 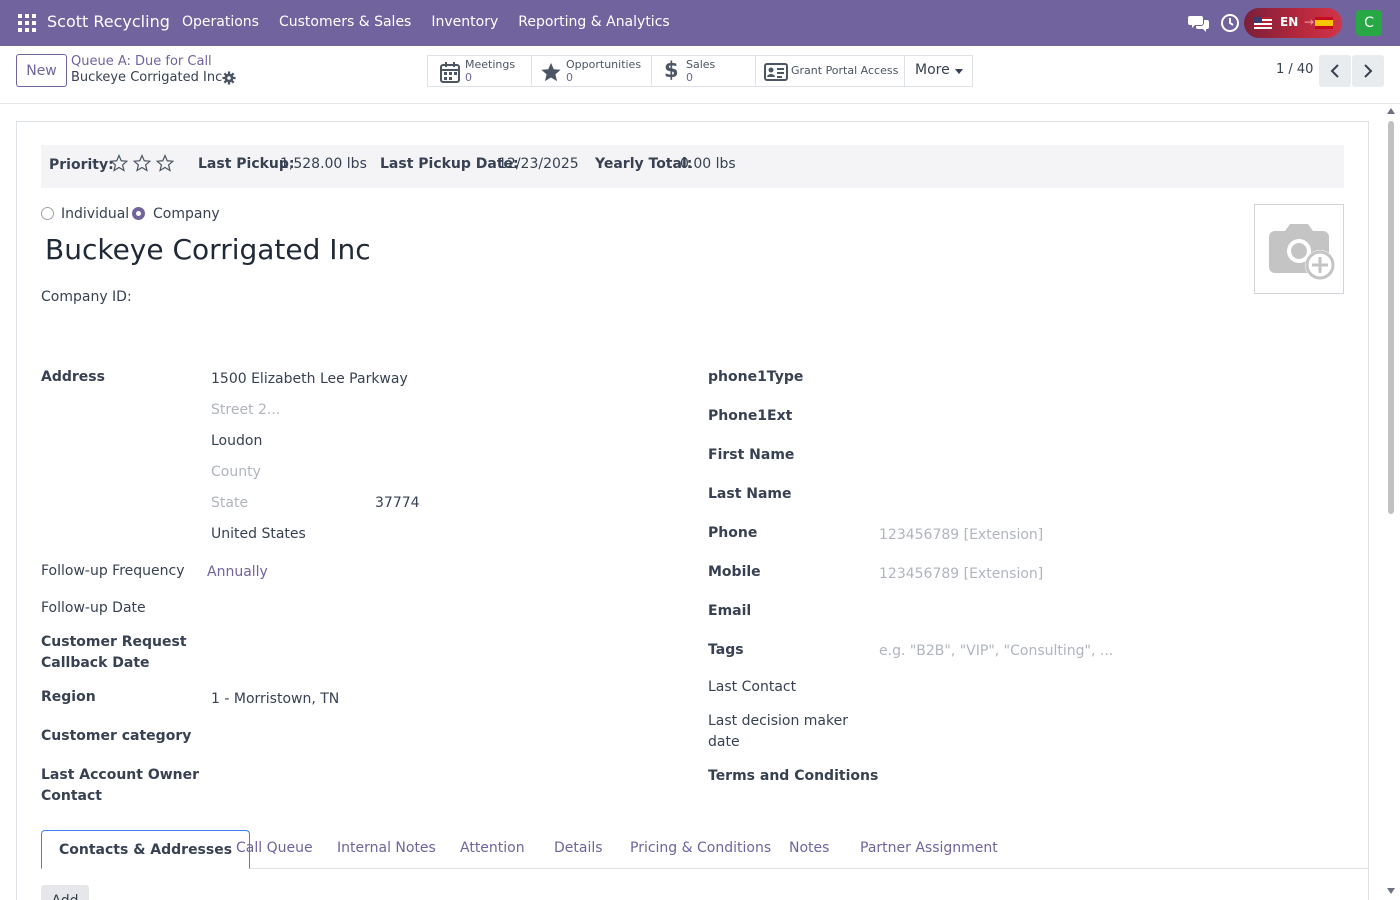 What do you see at coordinates (700, 848) in the screenshot?
I see `tab-pricing-conditions: Pricing & Conditions` at bounding box center [700, 848].